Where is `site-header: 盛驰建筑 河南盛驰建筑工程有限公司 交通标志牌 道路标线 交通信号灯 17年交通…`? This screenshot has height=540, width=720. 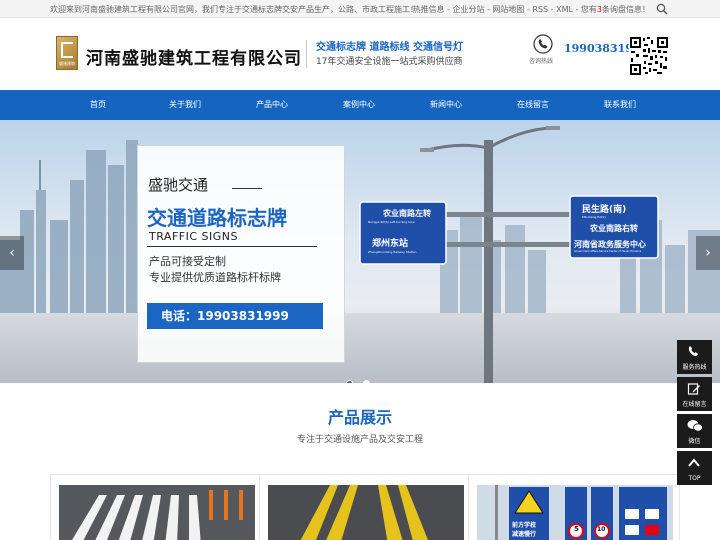 site-header: 盛驰建筑 河南盛驰建筑工程有限公司 交通标志牌 道路标线 交通信号灯 17年交通… is located at coordinates (360, 54).